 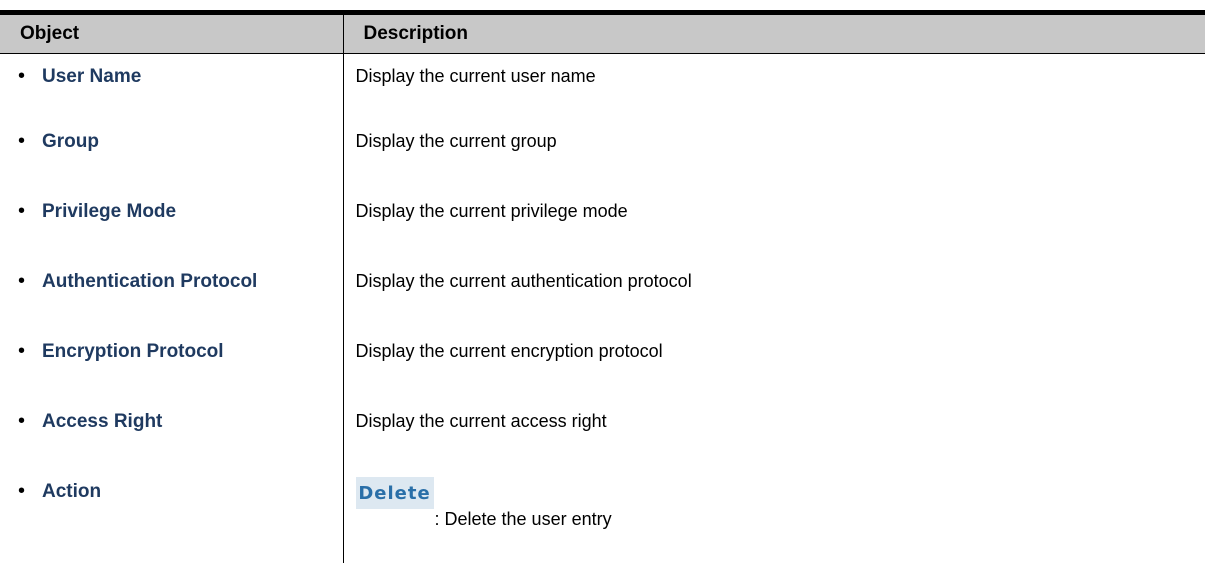 What do you see at coordinates (172, 86) in the screenshot?
I see `object-cell: • User Name` at bounding box center [172, 86].